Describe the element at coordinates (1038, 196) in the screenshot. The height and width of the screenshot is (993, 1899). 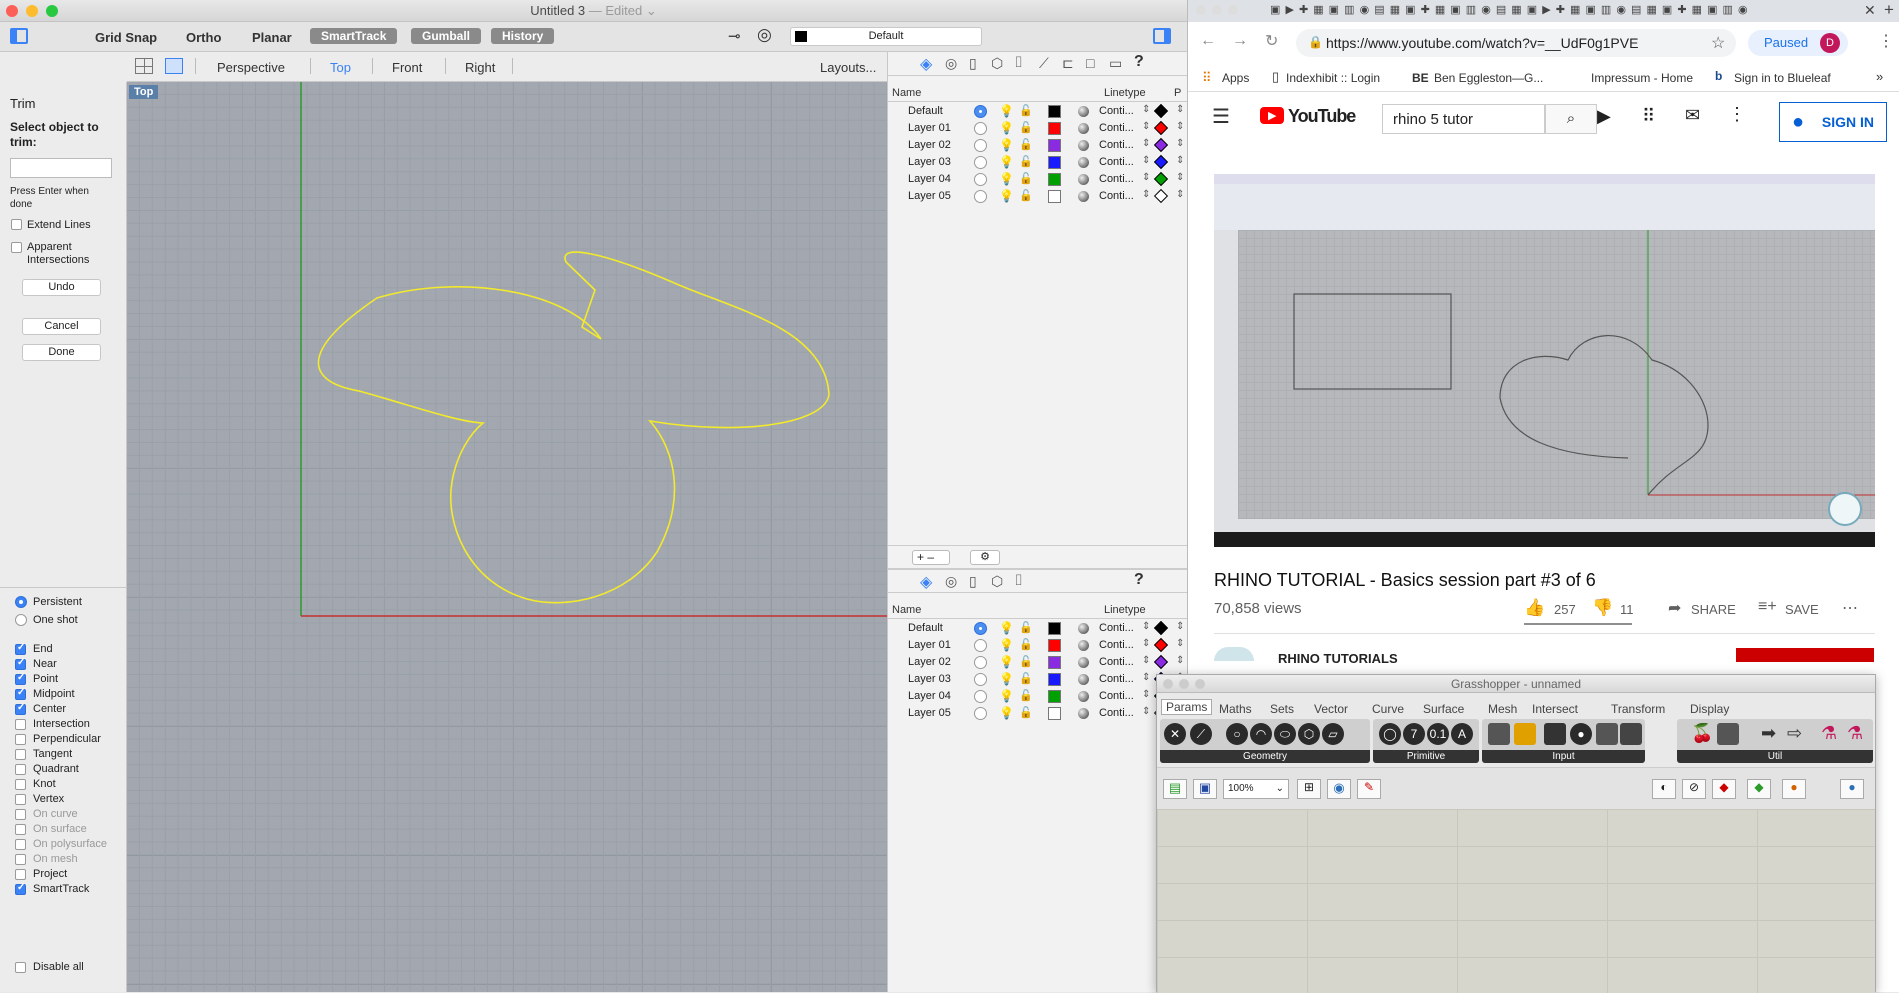
I see `layer-row: Layer 05 💡 🔓 Conti... ⇕ ⇕` at that location.